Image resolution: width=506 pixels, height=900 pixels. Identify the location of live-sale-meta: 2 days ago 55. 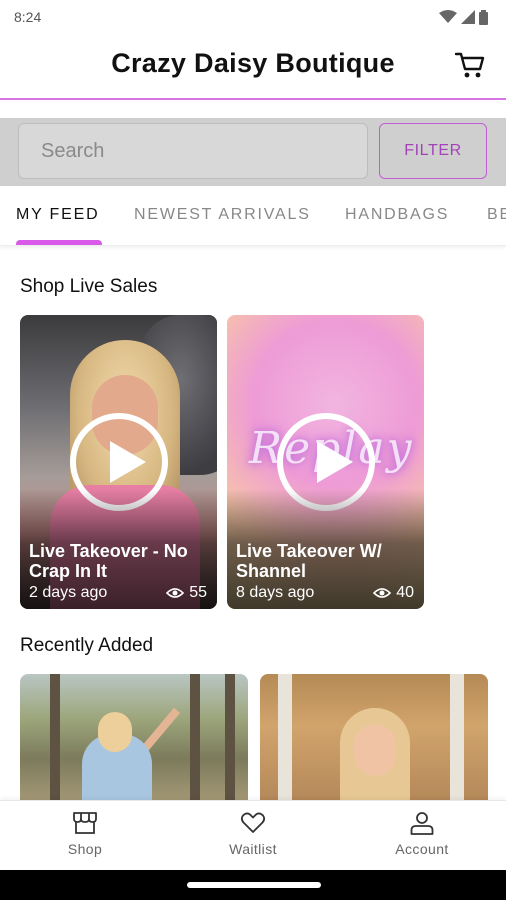
(118, 593).